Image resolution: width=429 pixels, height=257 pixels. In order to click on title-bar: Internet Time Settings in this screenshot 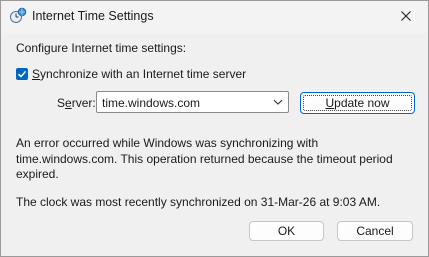, I will do `click(214, 17)`.